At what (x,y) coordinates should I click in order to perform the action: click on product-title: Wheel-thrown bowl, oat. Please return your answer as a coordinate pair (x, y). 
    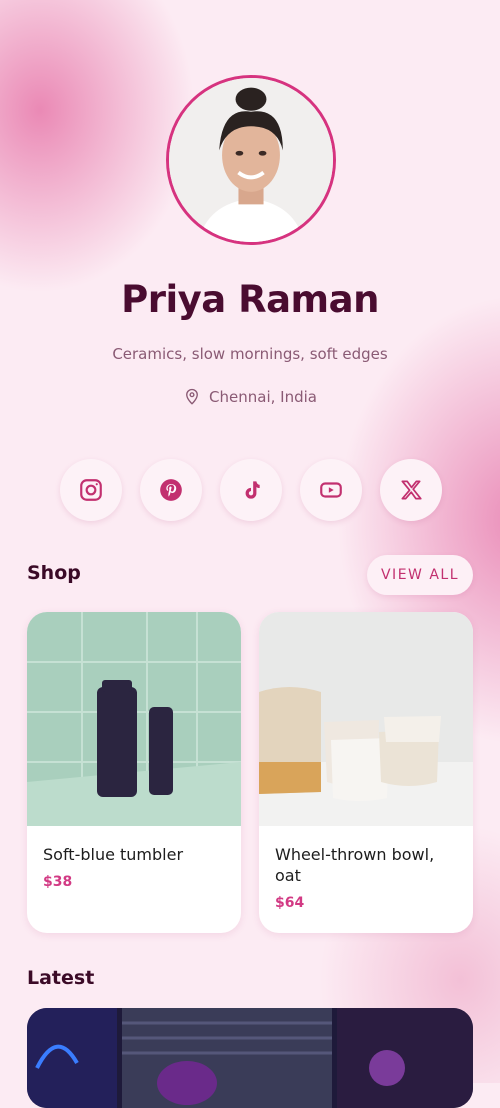
    Looking at the image, I should click on (355, 865).